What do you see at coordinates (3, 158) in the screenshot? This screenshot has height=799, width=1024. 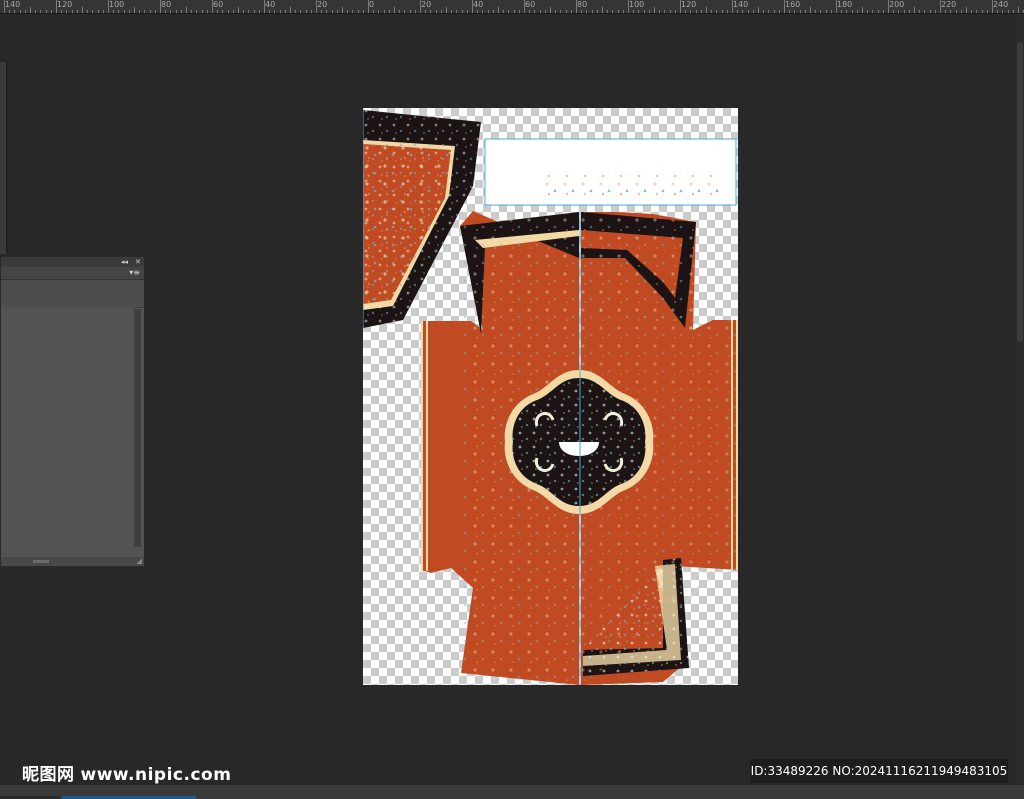 I see `left-toolbar-strip` at bounding box center [3, 158].